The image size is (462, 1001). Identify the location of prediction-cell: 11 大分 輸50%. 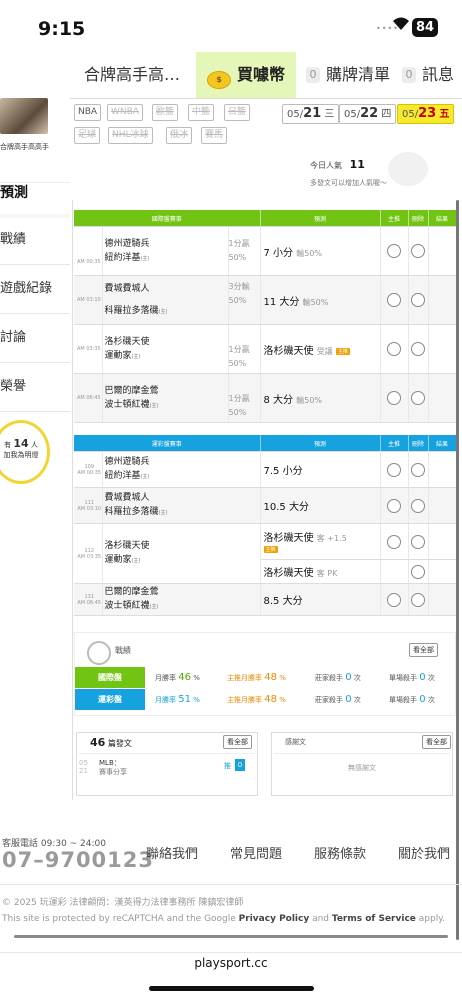
(320, 300).